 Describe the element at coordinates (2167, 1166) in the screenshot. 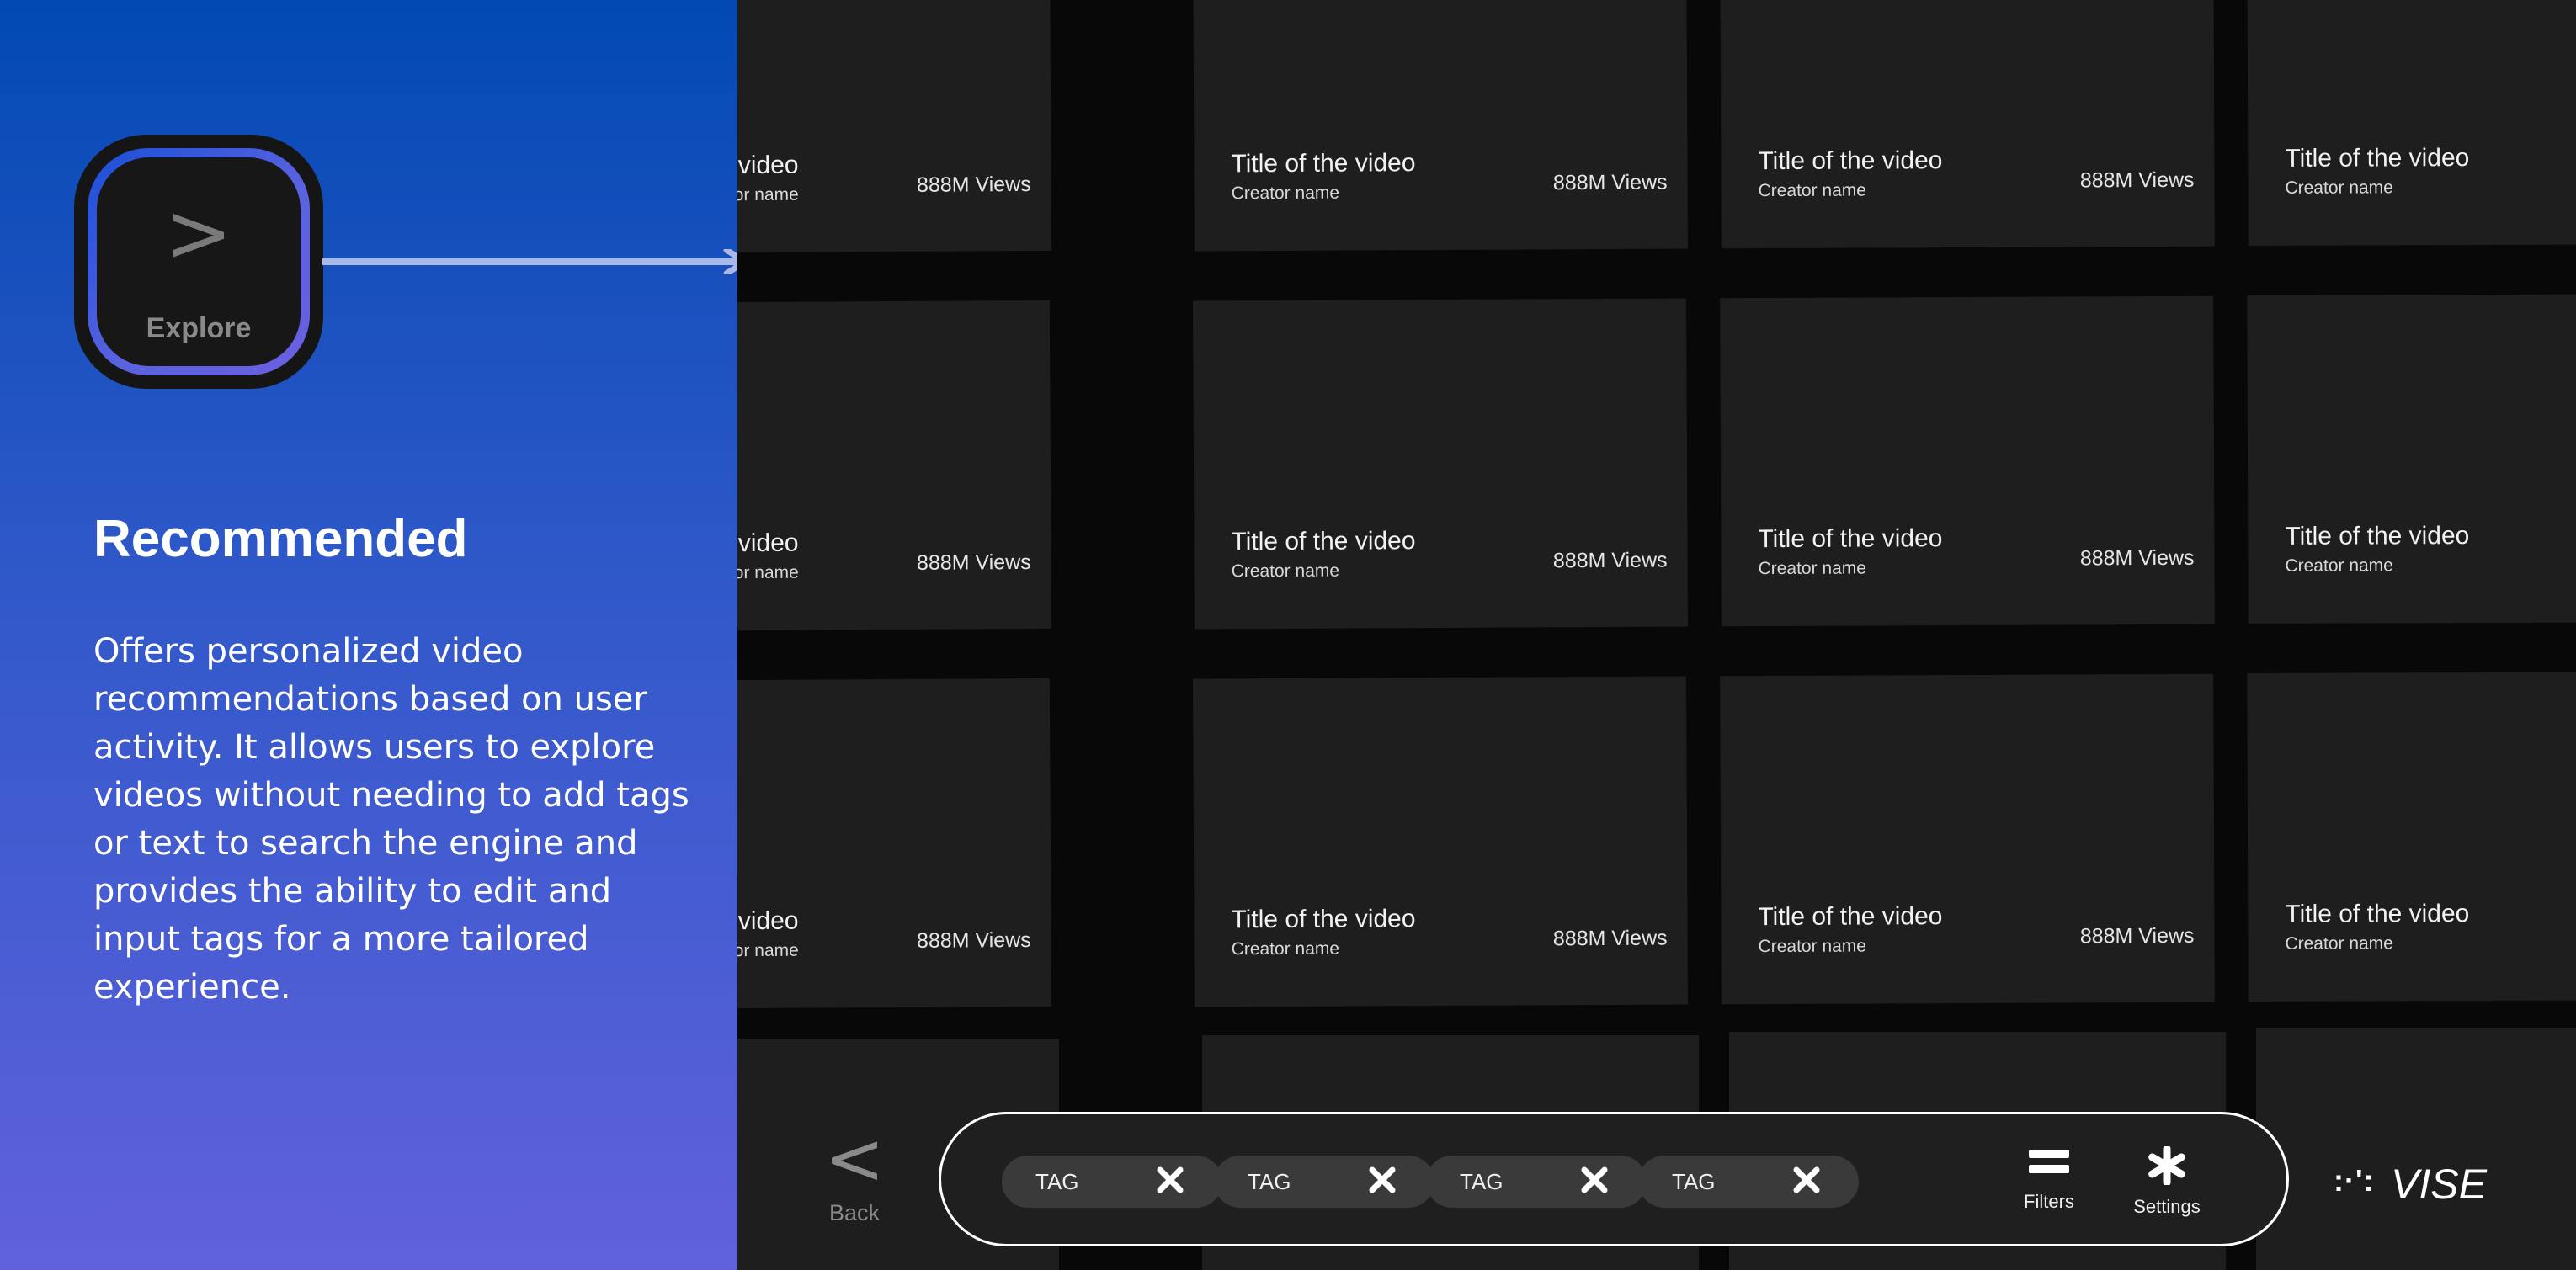

I see `asterisk-icon` at that location.